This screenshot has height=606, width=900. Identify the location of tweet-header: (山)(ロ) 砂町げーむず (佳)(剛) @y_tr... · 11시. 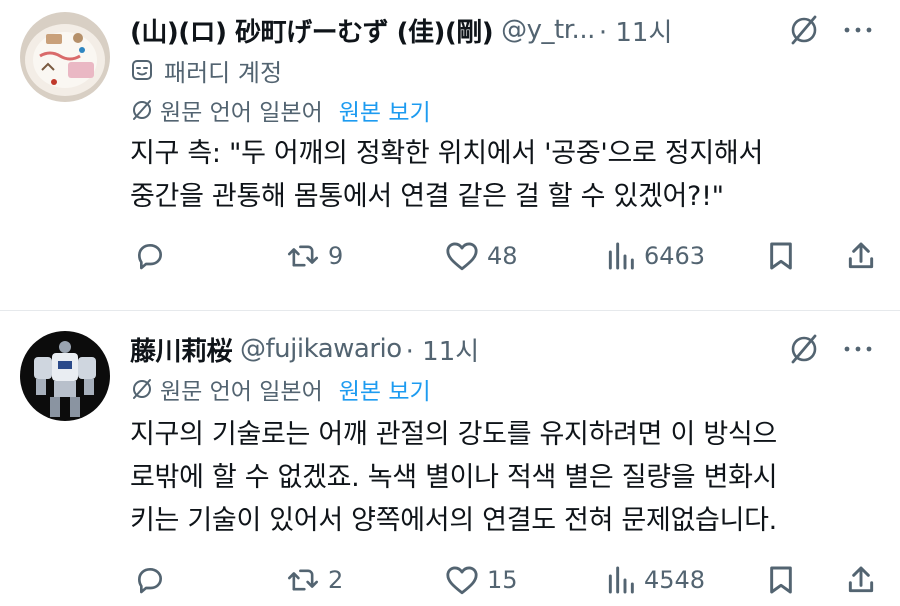
(502, 30).